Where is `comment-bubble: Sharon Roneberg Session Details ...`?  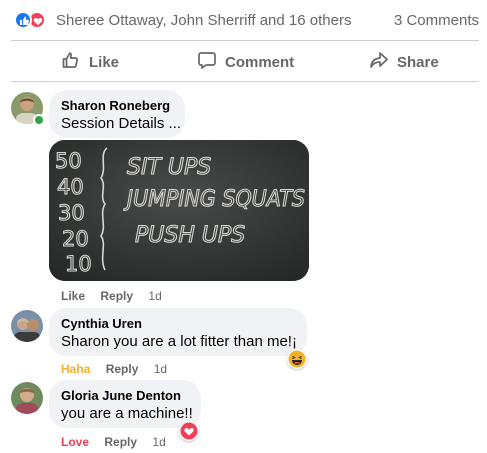
comment-bubble: Sharon Roneberg Session Details ... is located at coordinates (117, 114).